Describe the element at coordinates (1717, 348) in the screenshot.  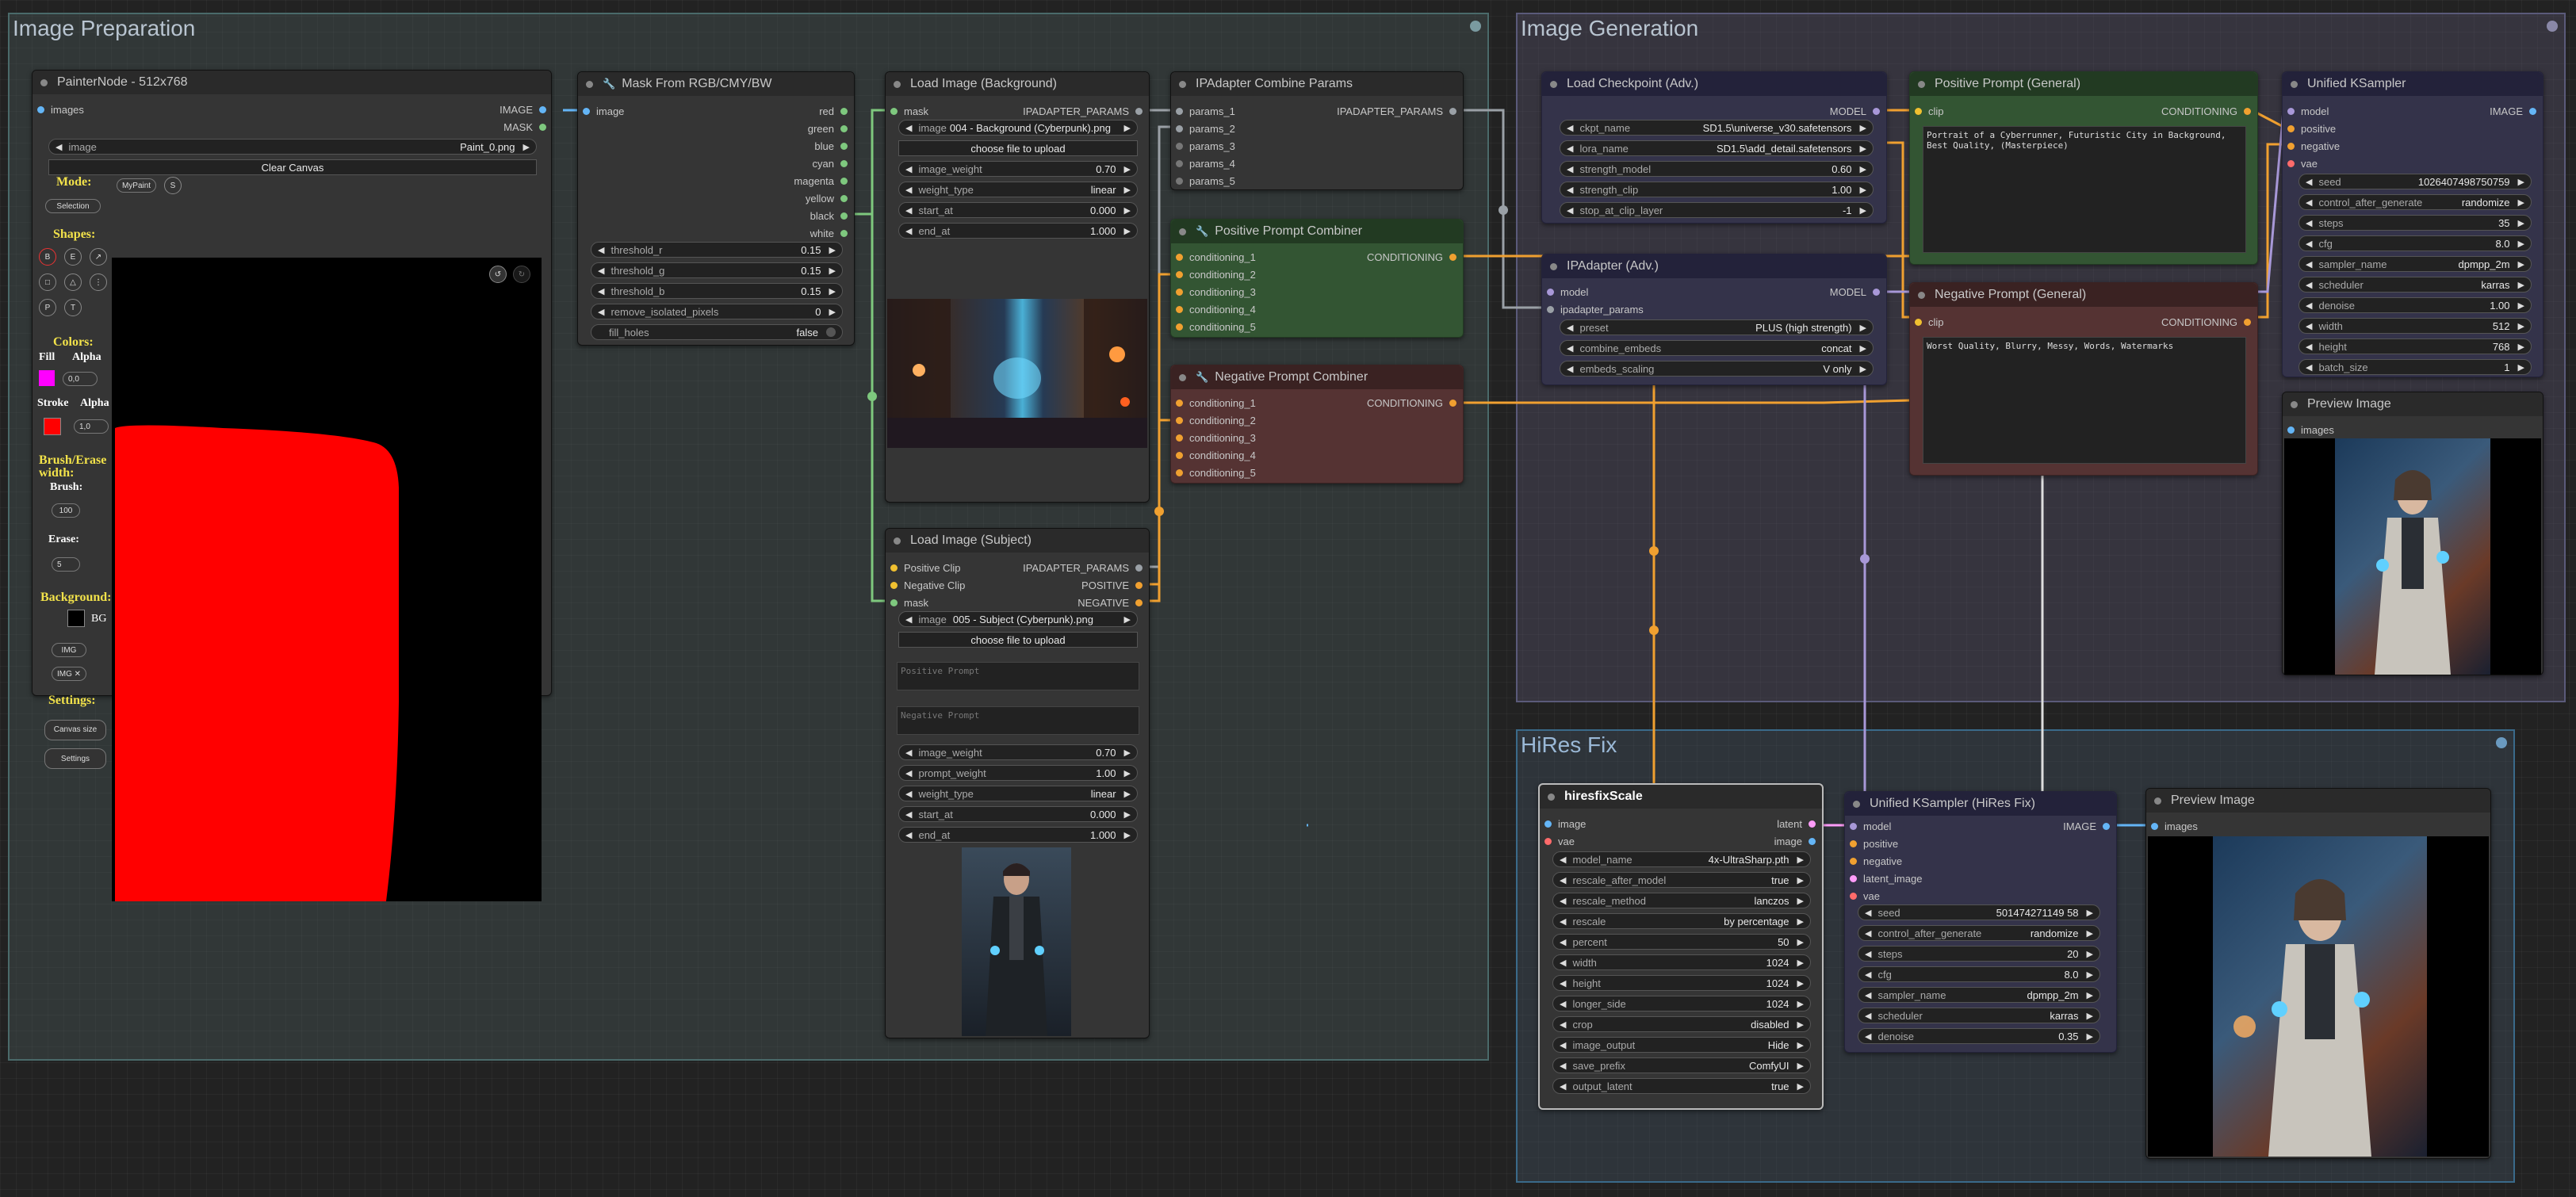
I see `combine-embeds-combo: ◀ combine_embeds concat ▶` at that location.